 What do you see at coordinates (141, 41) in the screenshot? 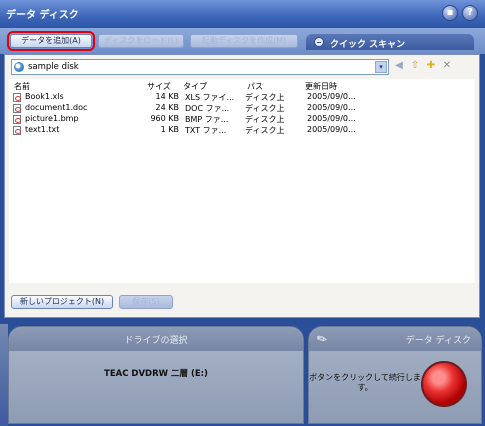
I see `load-disk-button: ディスクをロード(L)` at bounding box center [141, 41].